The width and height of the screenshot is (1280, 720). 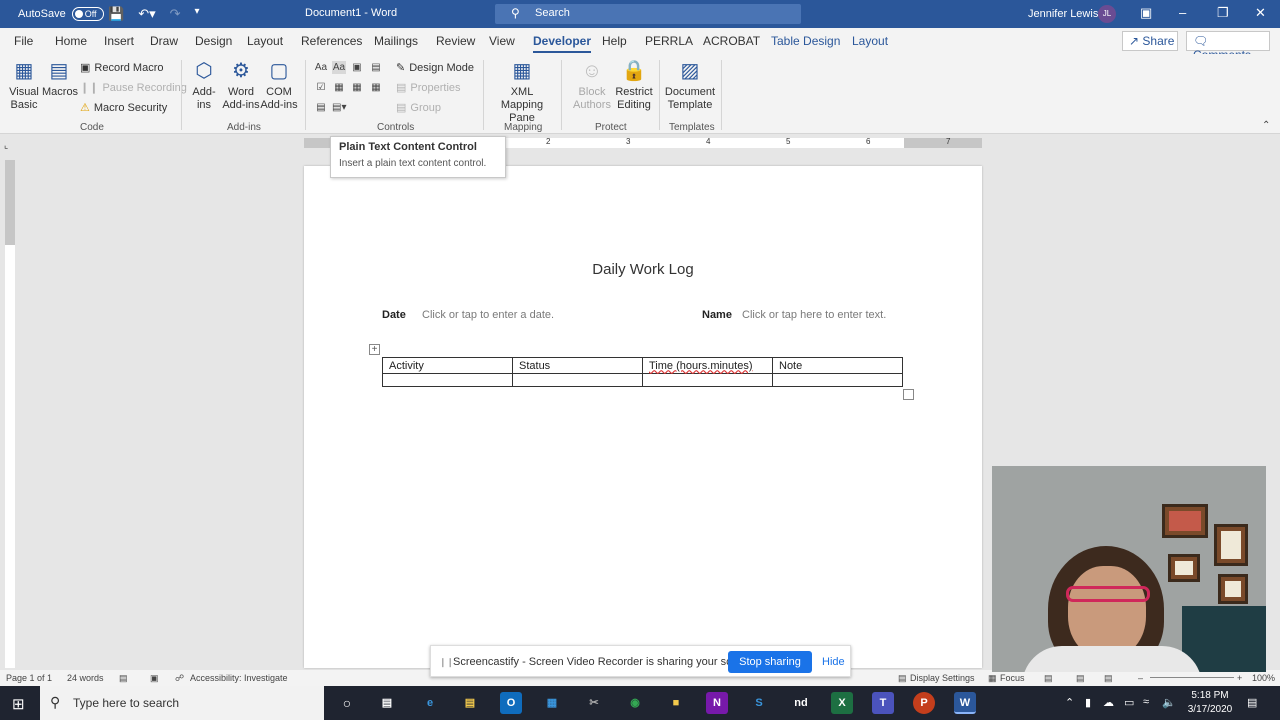 What do you see at coordinates (552, 703) in the screenshot?
I see `store-icon: ▦` at bounding box center [552, 703].